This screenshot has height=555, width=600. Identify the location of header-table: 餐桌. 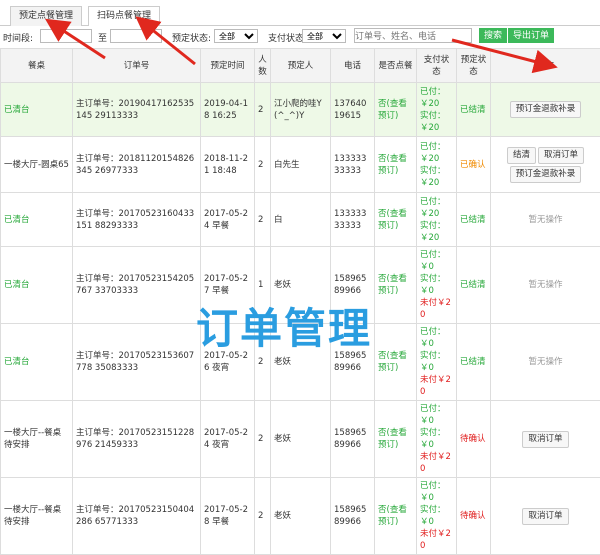
(37, 66).